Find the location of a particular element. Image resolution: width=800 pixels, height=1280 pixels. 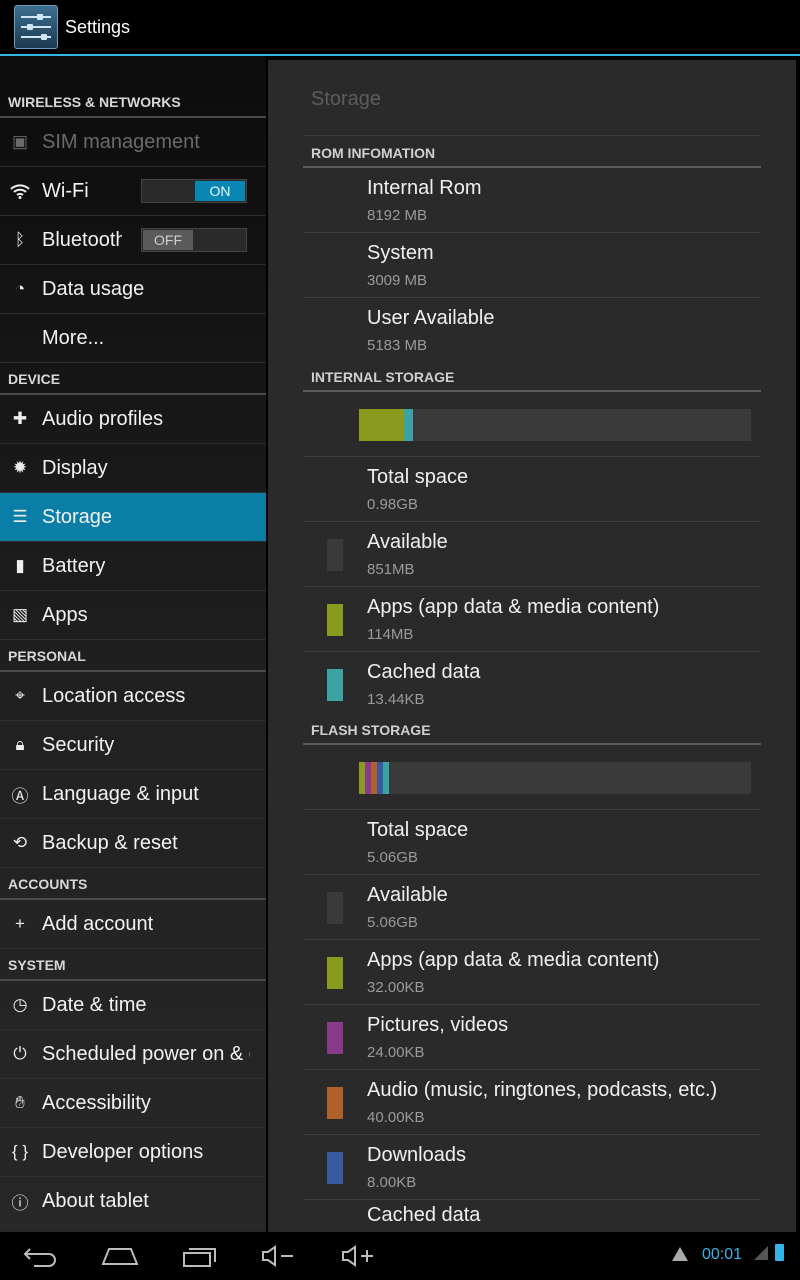

sidebar-item-developer: { } Developer options is located at coordinates (133, 1152).